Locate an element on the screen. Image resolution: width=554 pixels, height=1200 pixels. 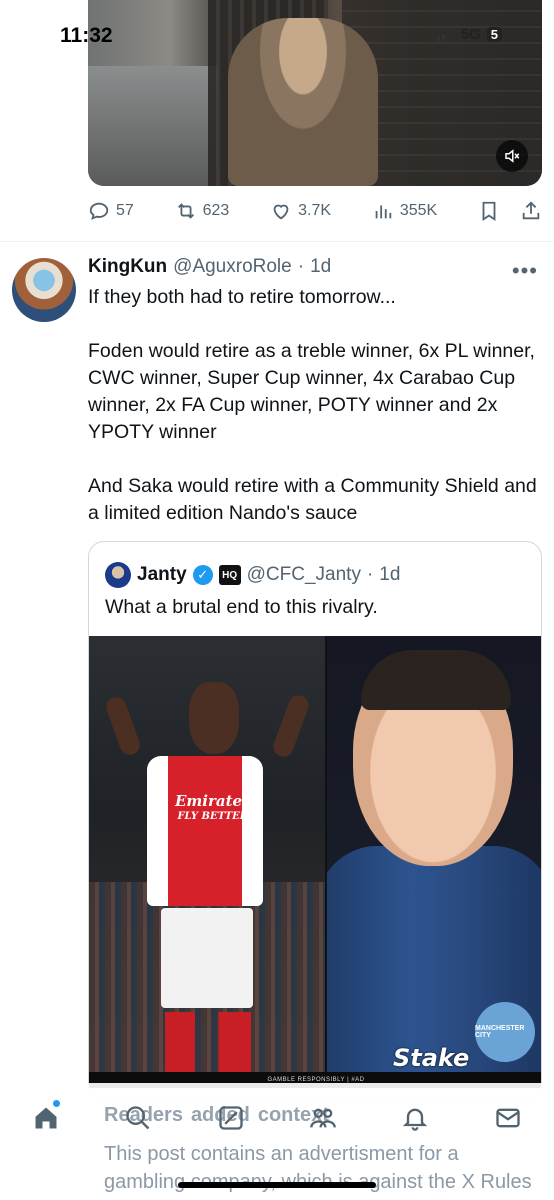
quote-time: 1d is located at coordinates (389, 575).